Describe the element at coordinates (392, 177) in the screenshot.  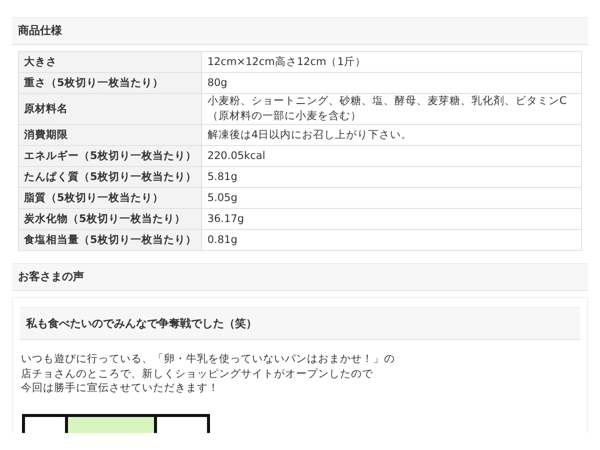
I see `spec-value: 5.81g` at that location.